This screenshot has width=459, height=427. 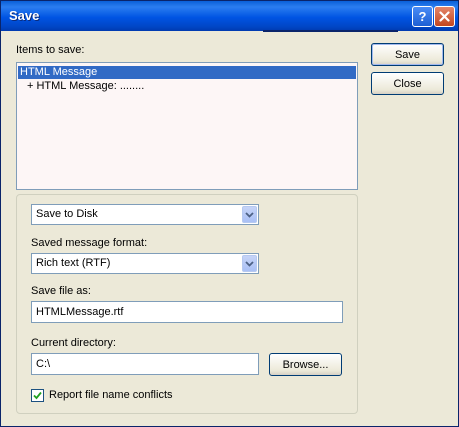 I want to click on save-file-as-input, so click(x=187, y=312).